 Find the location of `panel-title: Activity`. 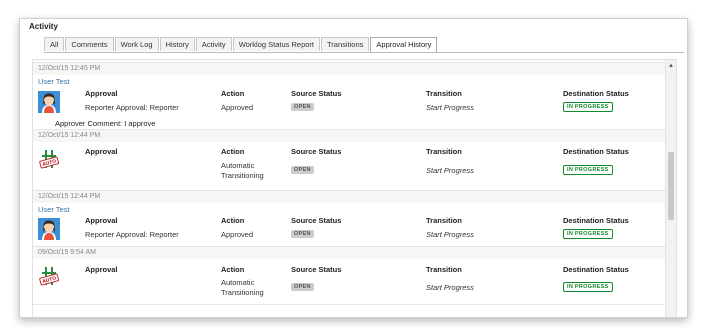

panel-title: Activity is located at coordinates (43, 26).